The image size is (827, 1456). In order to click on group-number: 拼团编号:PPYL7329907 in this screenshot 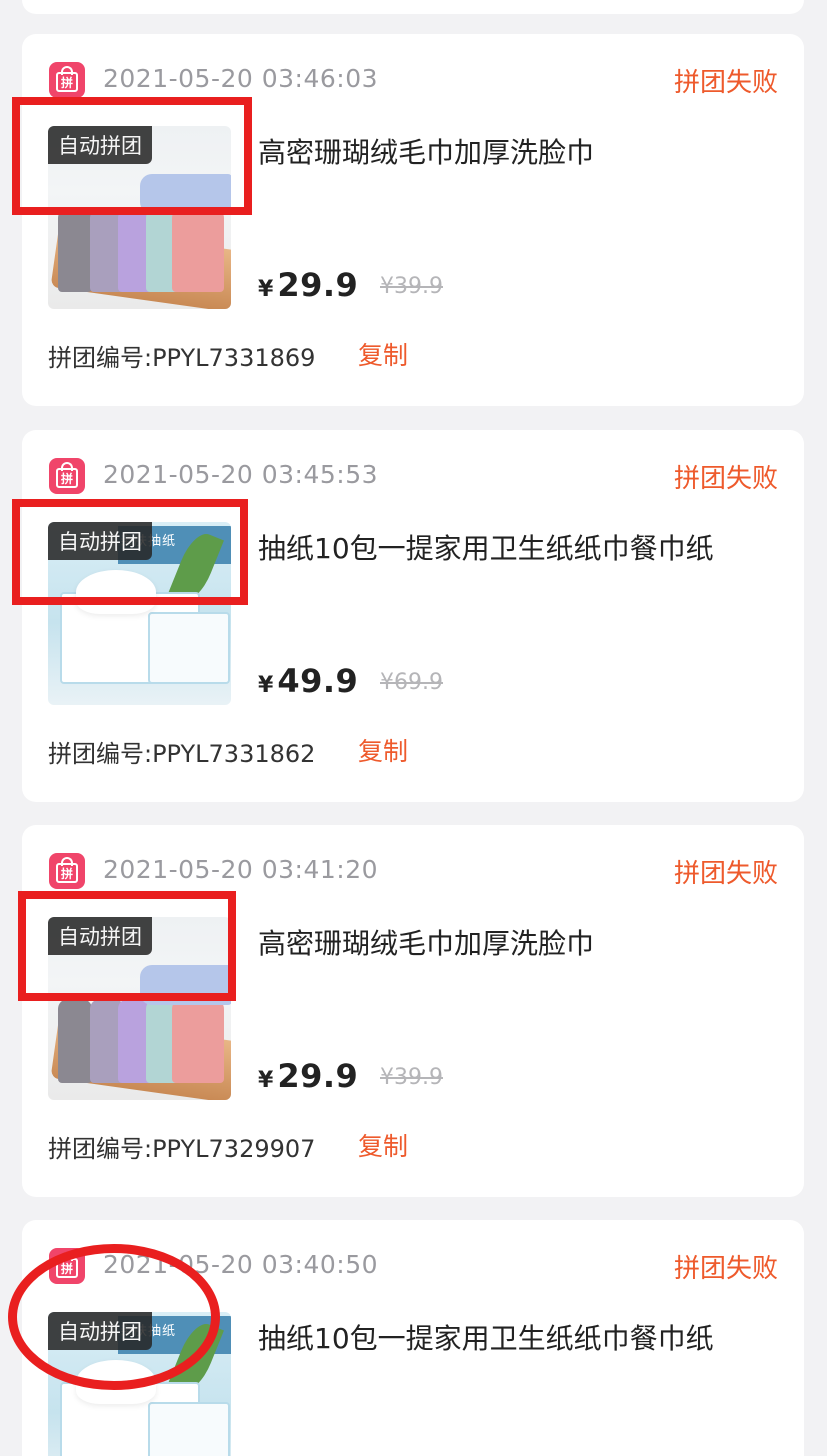, I will do `click(182, 1149)`.